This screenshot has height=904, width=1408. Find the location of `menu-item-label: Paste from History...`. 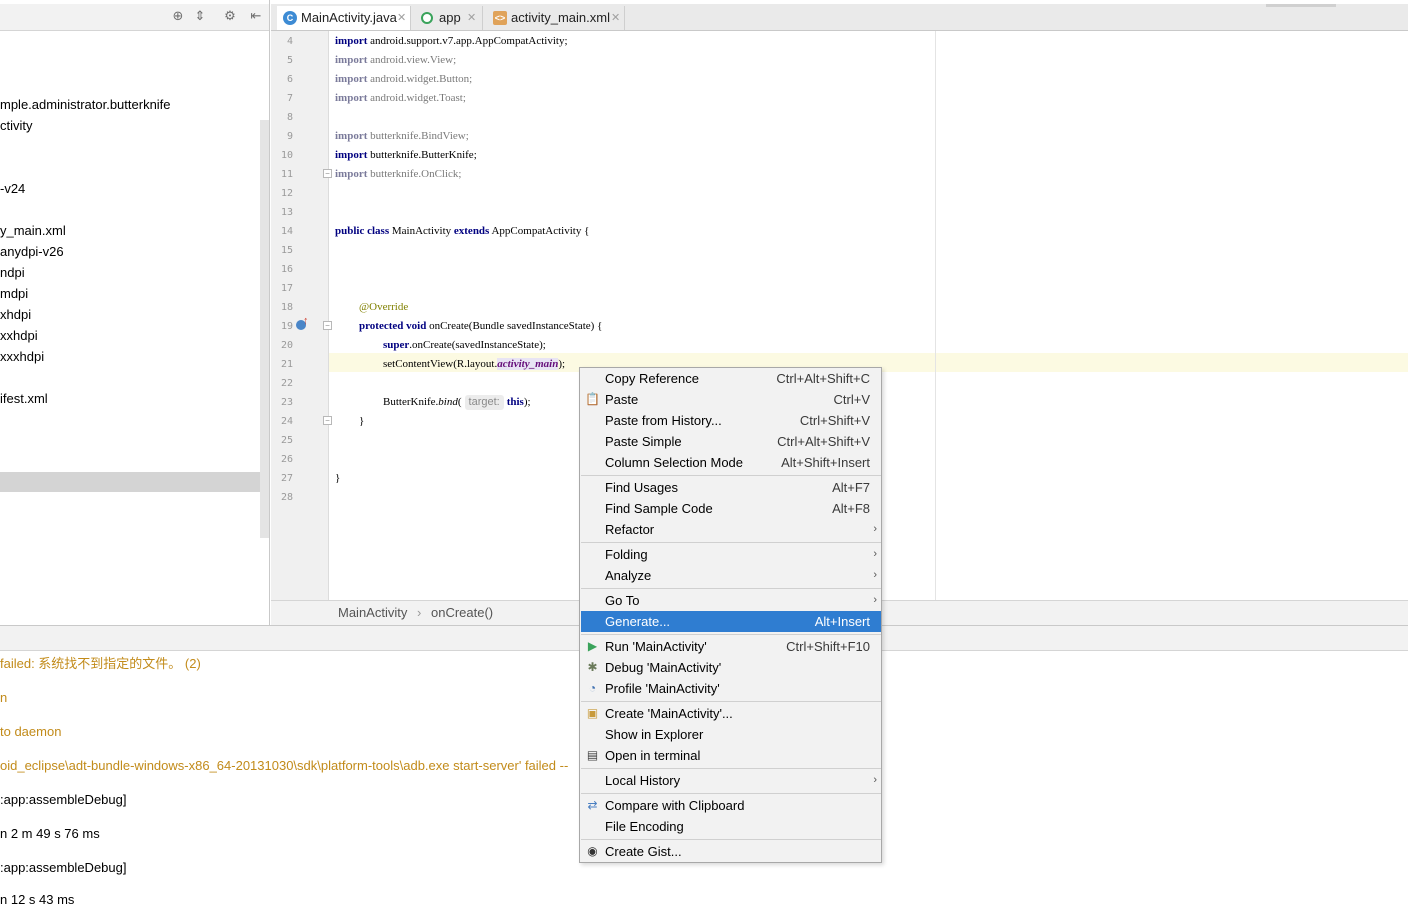

menu-item-label: Paste from History... is located at coordinates (663, 420).